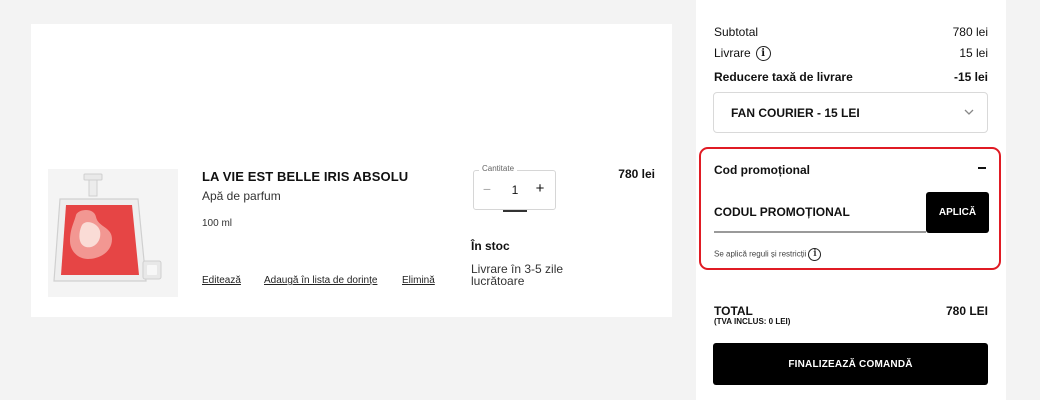 The height and width of the screenshot is (400, 1040). I want to click on promo-code-title: Cod promoțional, so click(762, 170).